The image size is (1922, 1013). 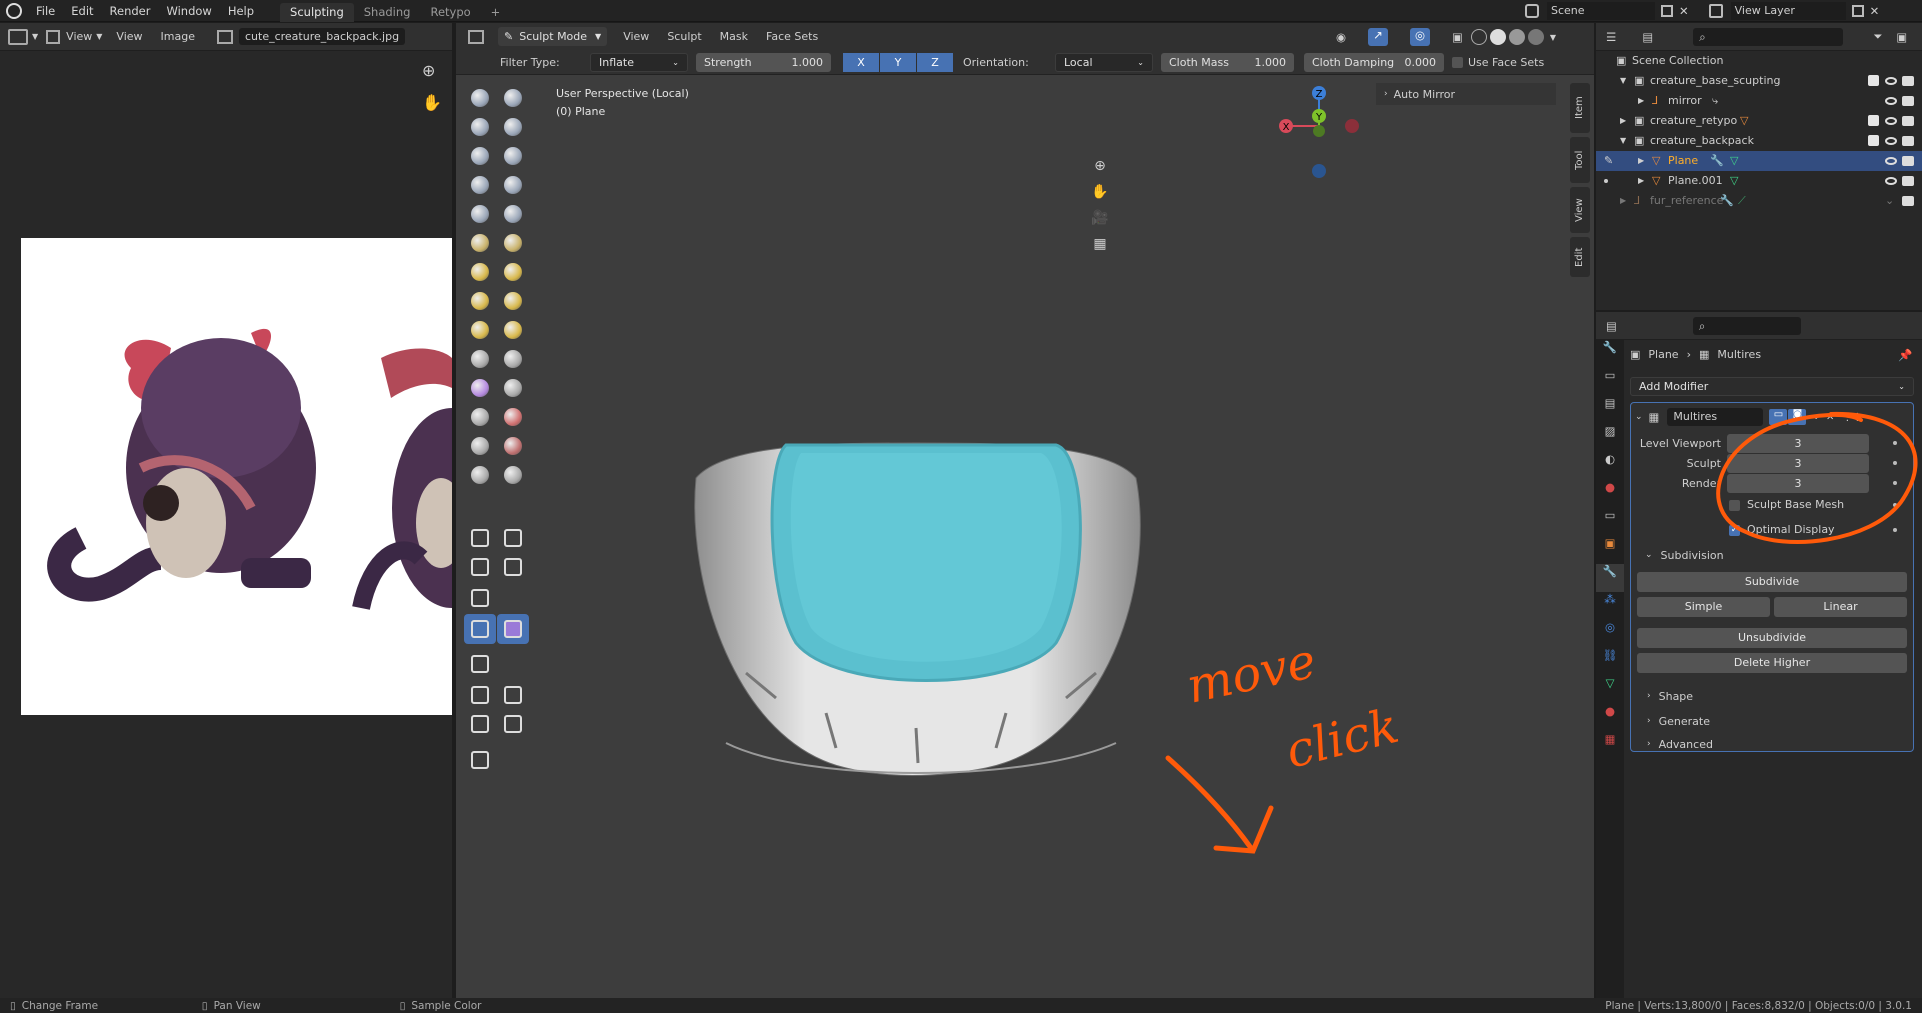 I want to click on tool-box-face-set-icon, so click(x=480, y=567).